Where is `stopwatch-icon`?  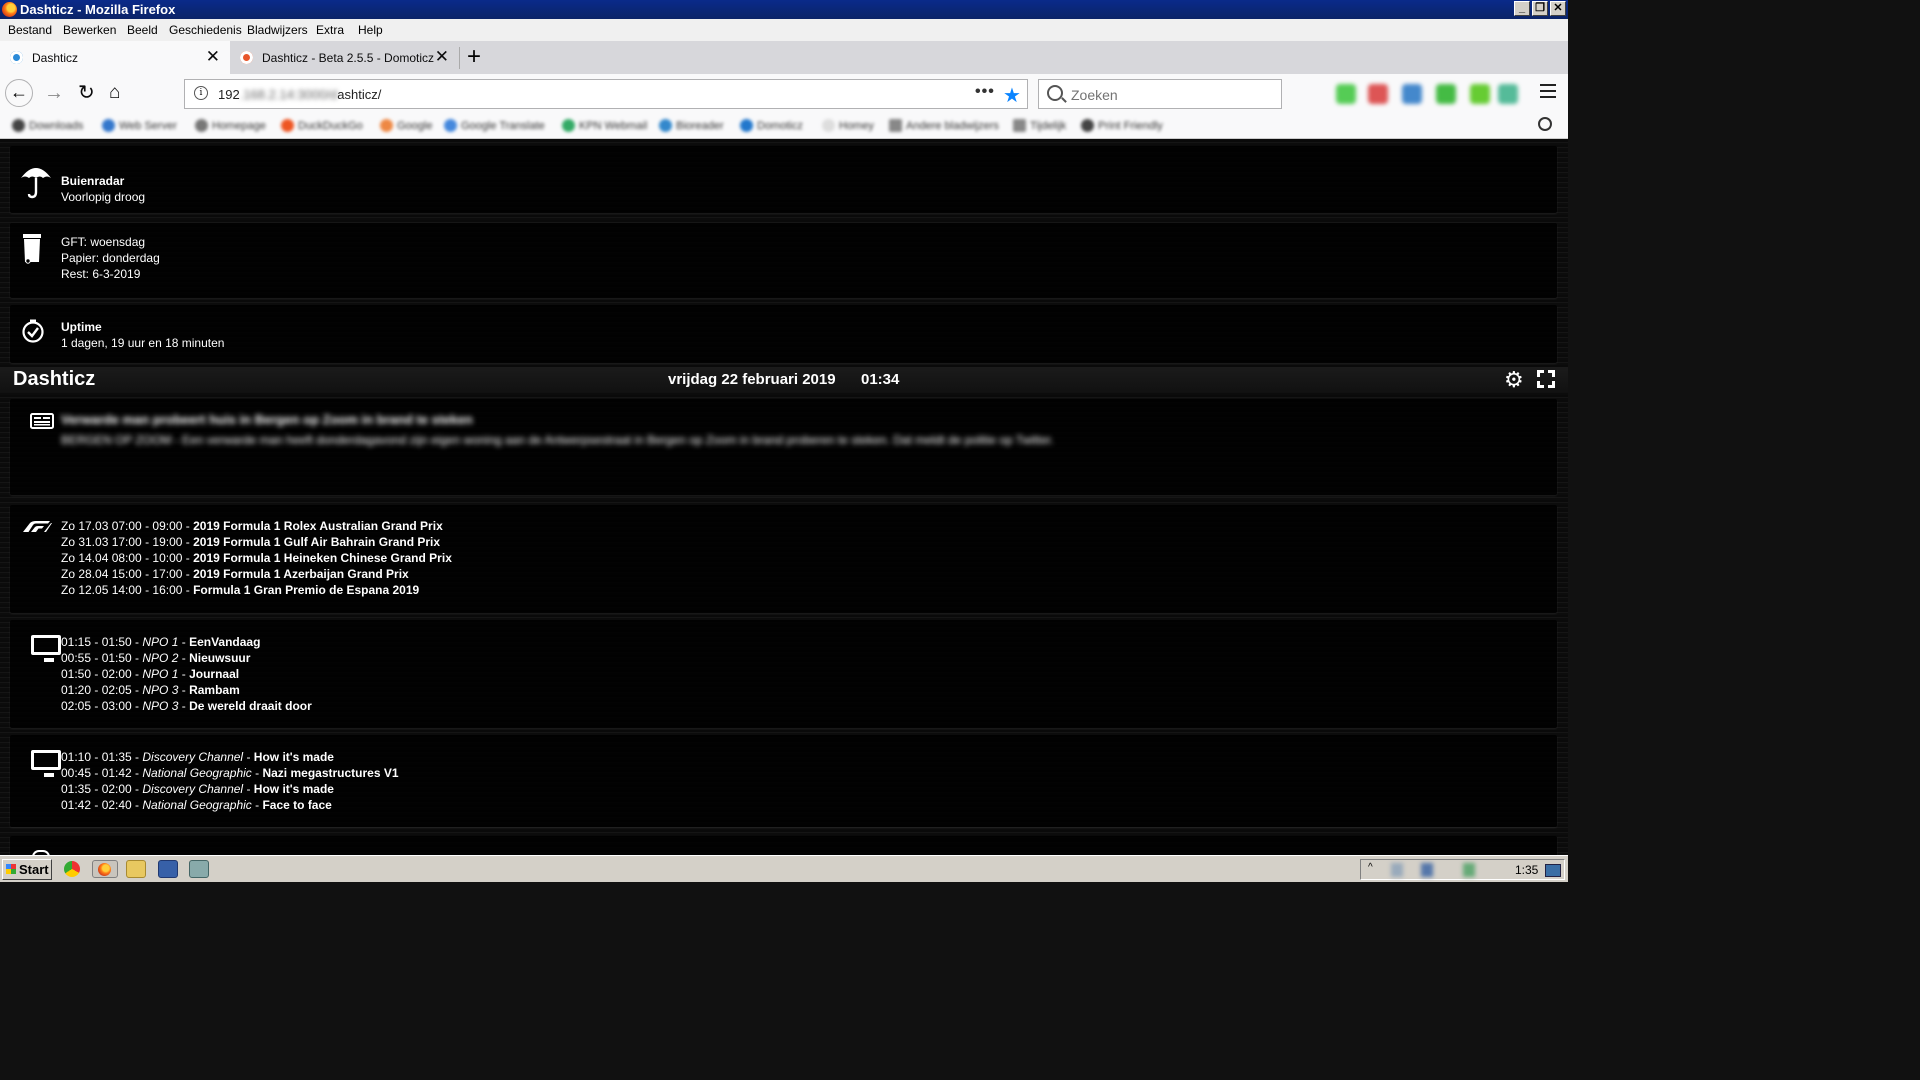
stopwatch-icon is located at coordinates (33, 331).